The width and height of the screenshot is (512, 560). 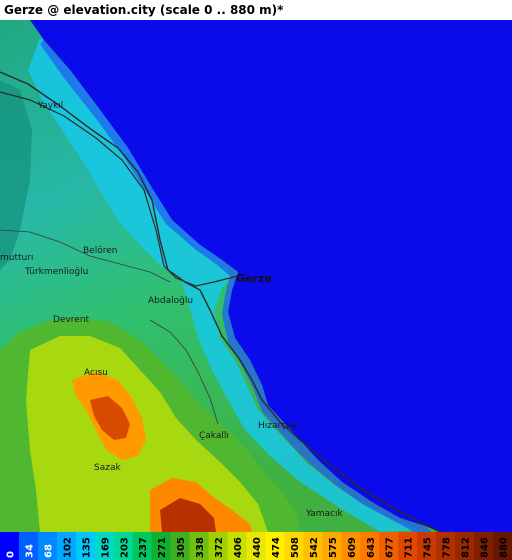 I want to click on place-label: Çakallı, so click(x=214, y=436).